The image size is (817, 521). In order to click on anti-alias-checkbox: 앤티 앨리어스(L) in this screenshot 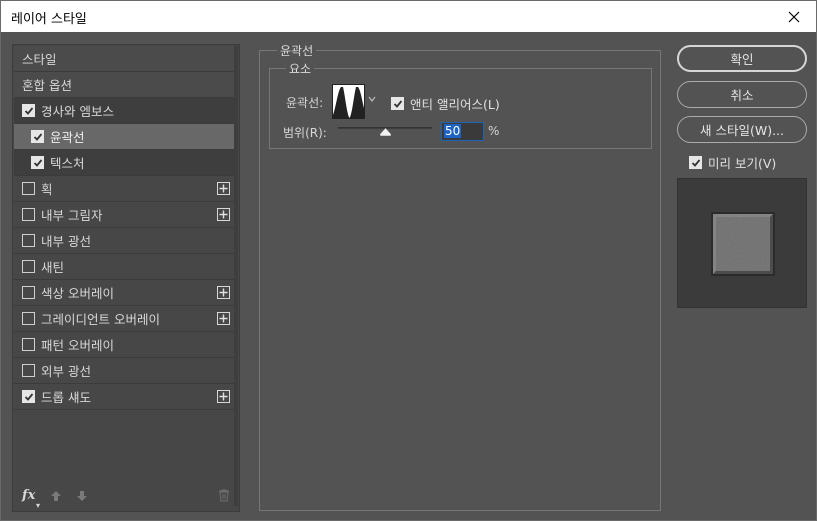, I will do `click(445, 103)`.